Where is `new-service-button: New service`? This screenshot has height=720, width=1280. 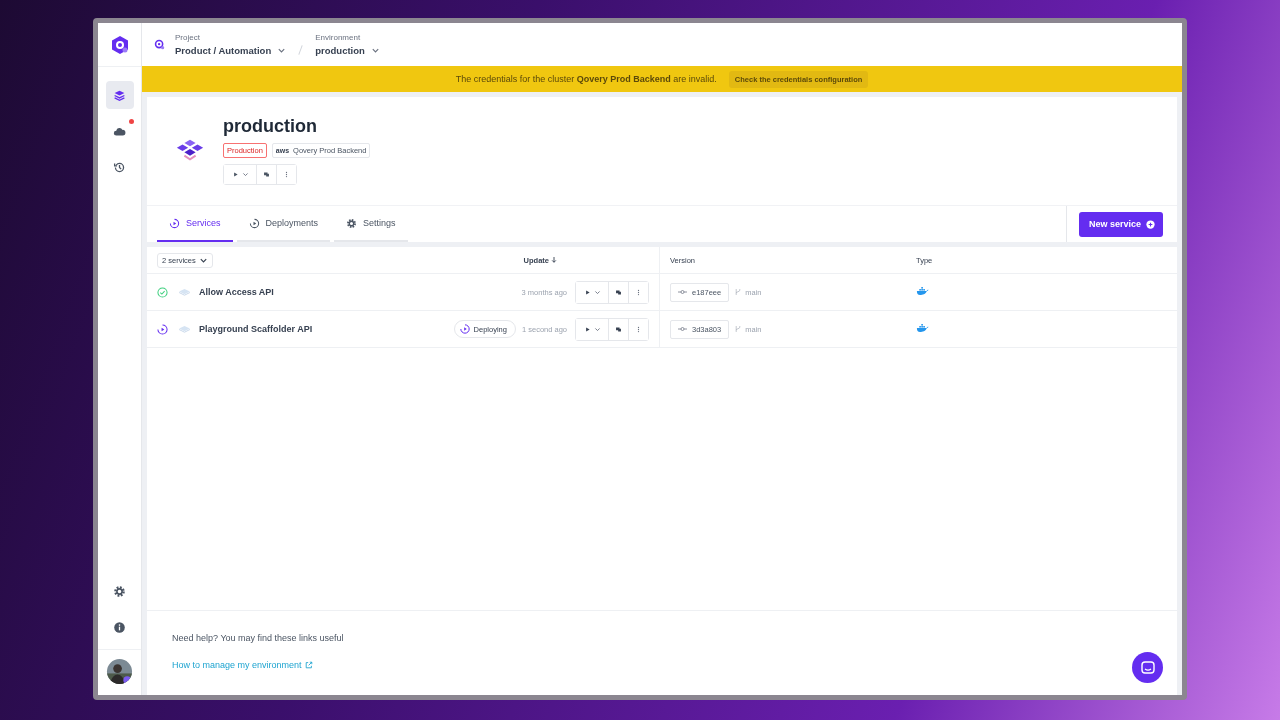 new-service-button: New service is located at coordinates (1120, 224).